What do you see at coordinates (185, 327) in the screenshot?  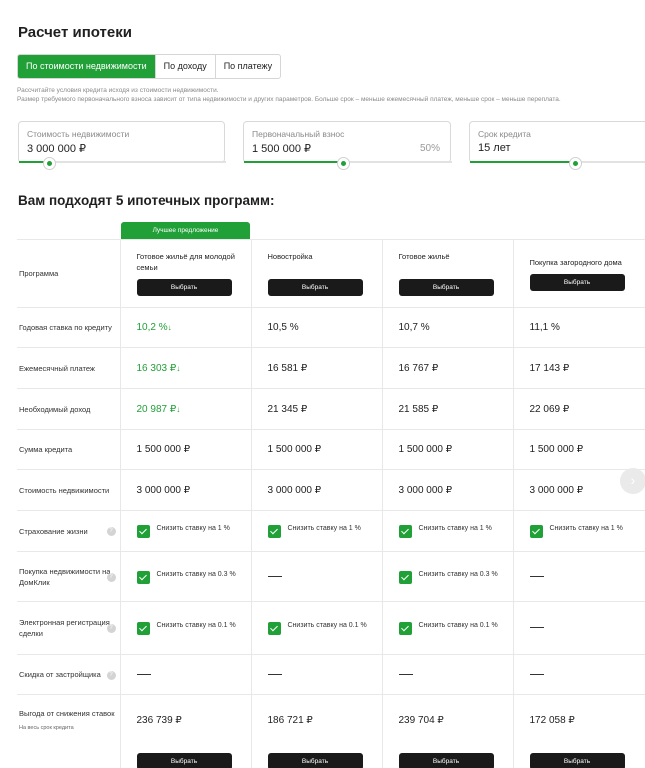 I see `rate-value: 10,2 %↓` at bounding box center [185, 327].